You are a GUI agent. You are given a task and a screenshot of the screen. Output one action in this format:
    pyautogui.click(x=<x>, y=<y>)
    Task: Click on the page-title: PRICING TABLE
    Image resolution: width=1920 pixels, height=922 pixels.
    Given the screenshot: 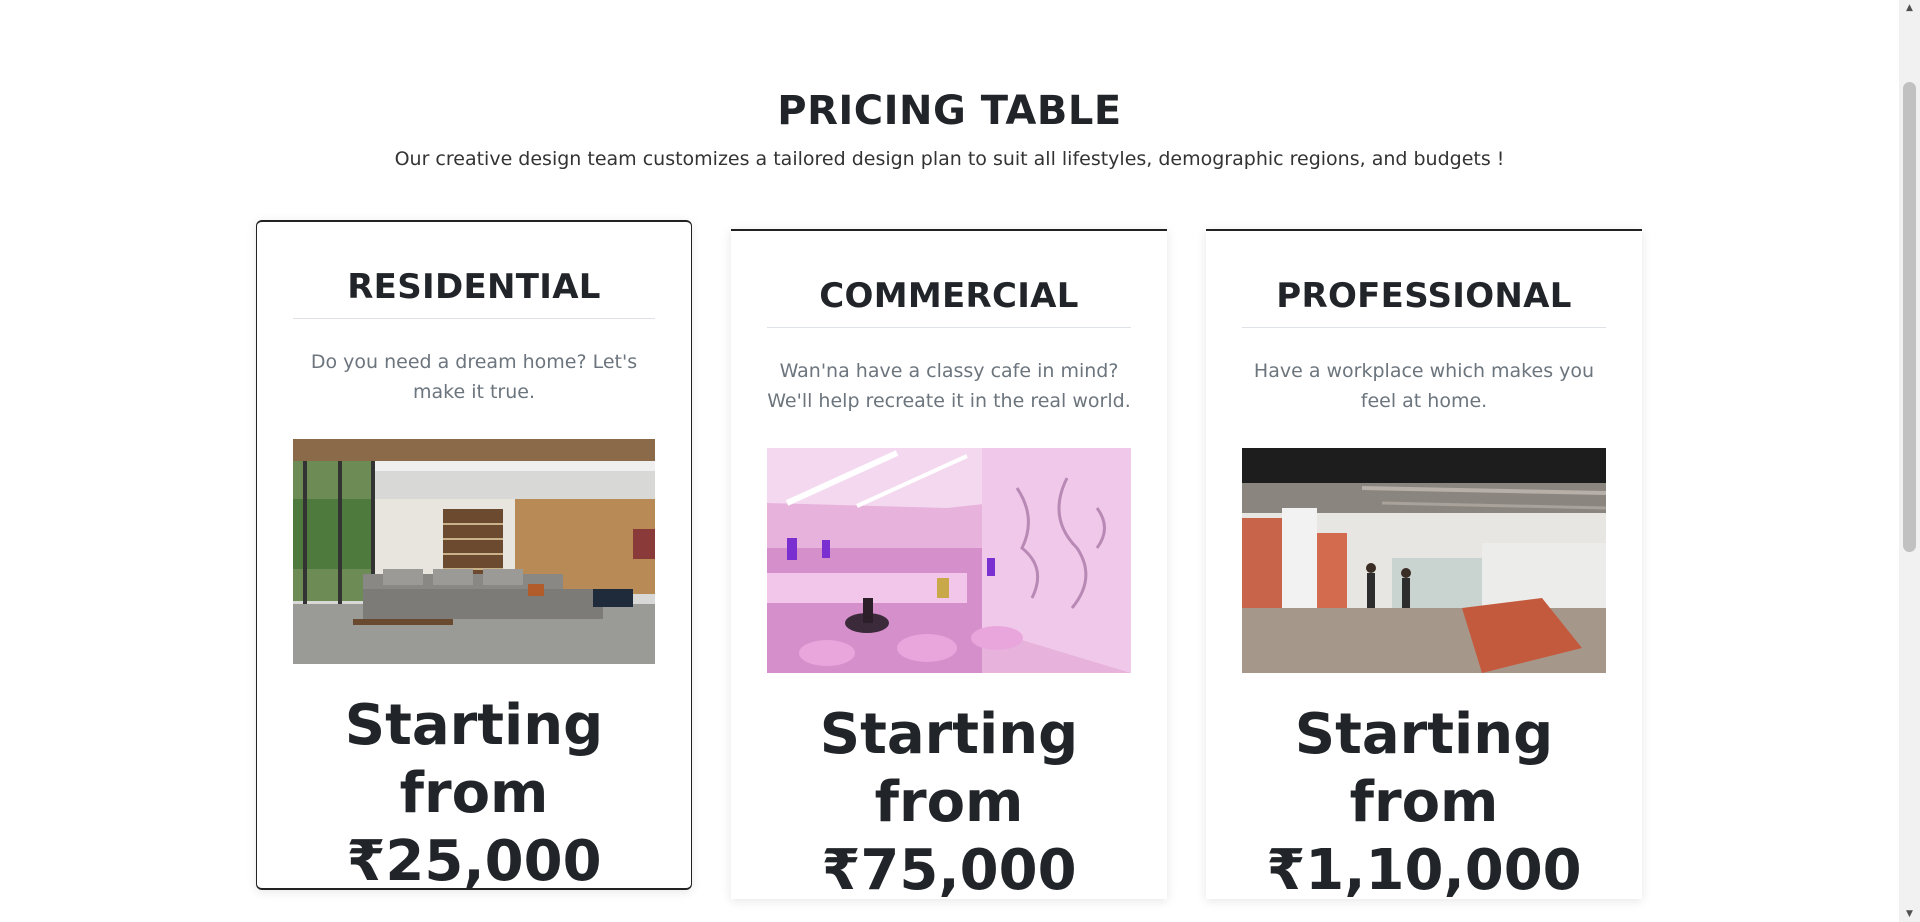 What is the action you would take?
    pyautogui.click(x=949, y=111)
    